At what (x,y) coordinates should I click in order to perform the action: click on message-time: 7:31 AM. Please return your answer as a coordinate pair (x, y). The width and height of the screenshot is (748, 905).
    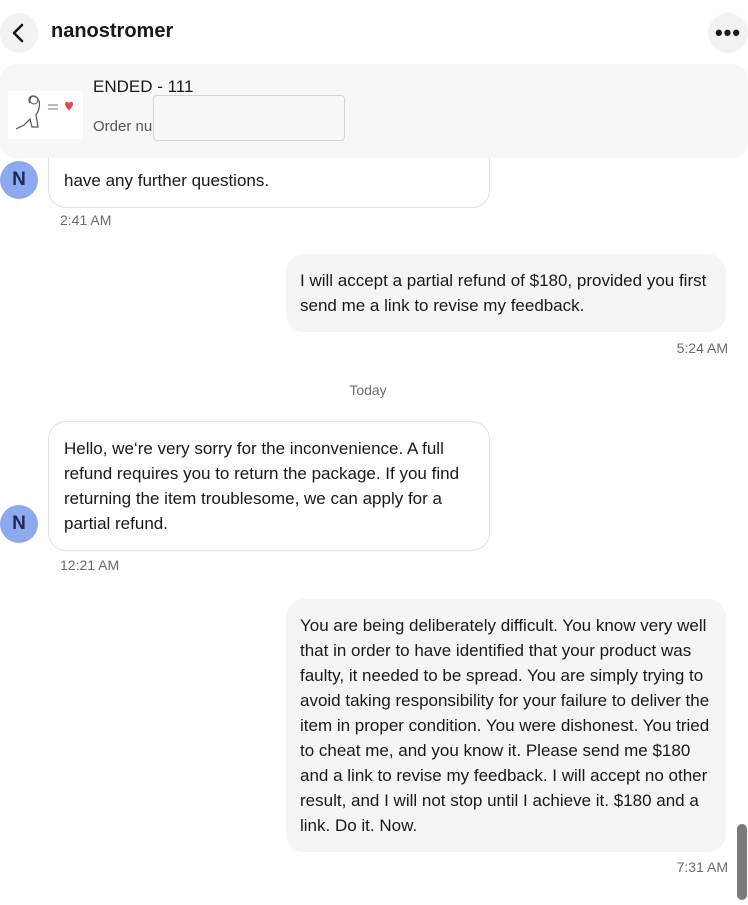
    Looking at the image, I should click on (702, 867).